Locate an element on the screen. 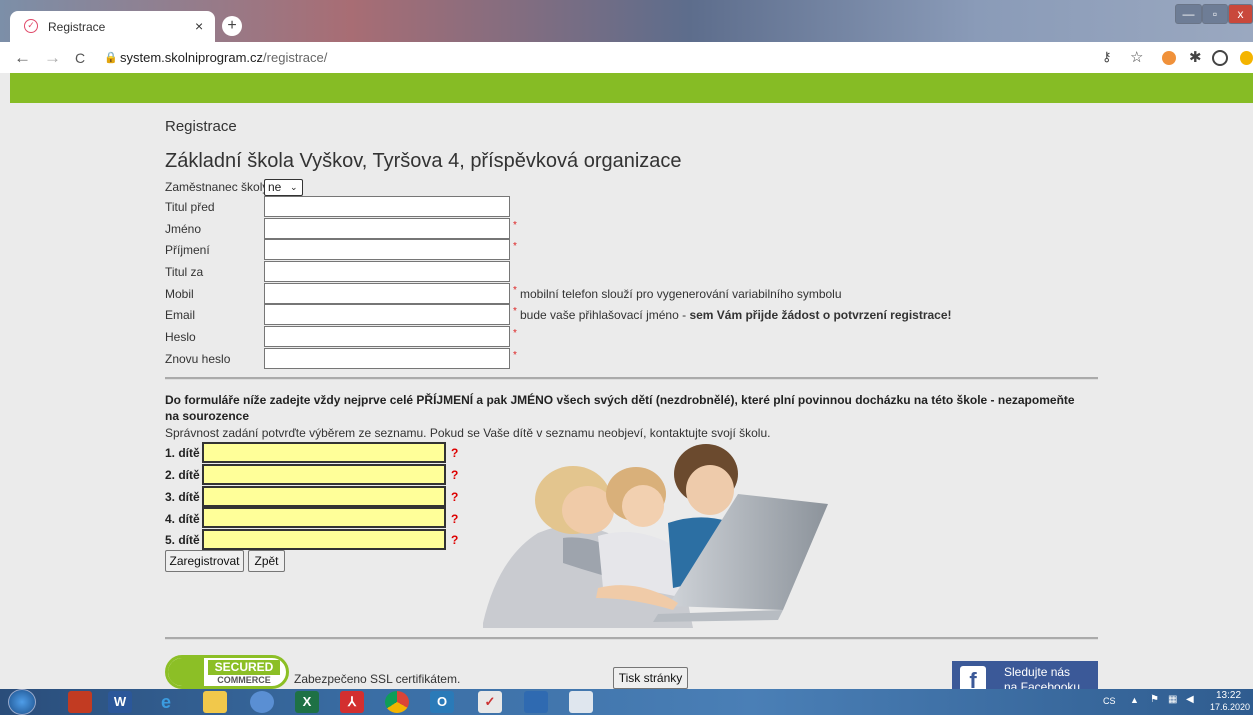 The image size is (1253, 715). clock-date: 17.6.2020 is located at coordinates (1230, 707).